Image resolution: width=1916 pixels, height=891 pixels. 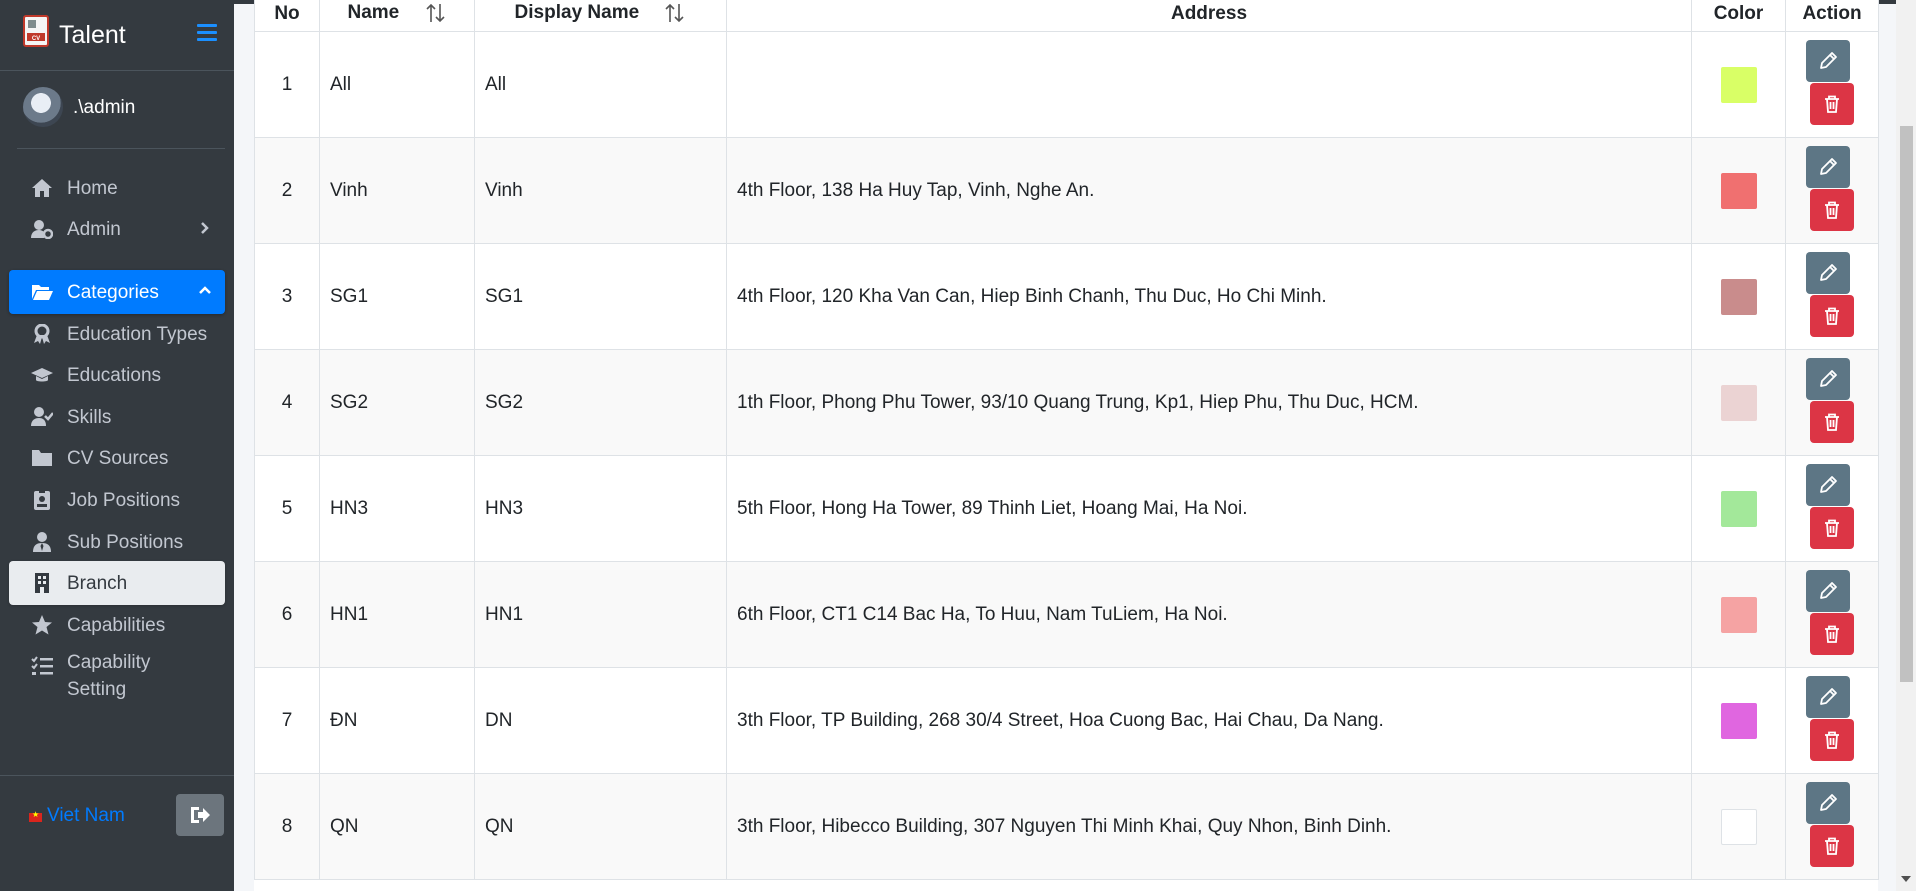 I want to click on sidebar-item-job-positions: Job Positions, so click(x=117, y=500).